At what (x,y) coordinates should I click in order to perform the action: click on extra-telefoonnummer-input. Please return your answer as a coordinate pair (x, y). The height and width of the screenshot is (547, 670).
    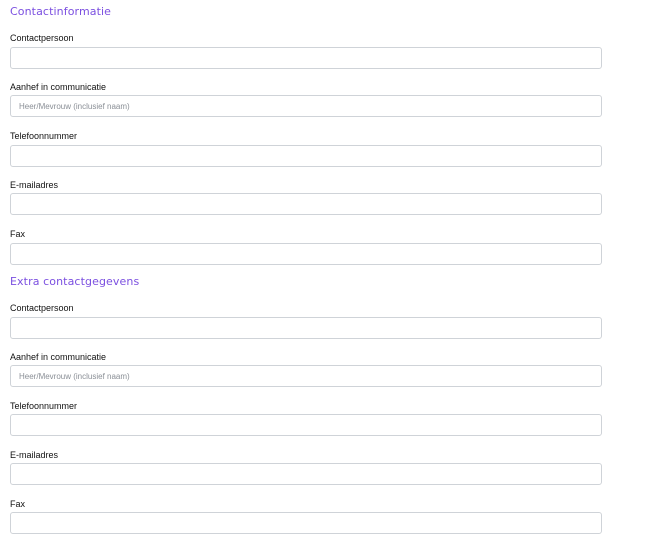
    Looking at the image, I should click on (306, 425).